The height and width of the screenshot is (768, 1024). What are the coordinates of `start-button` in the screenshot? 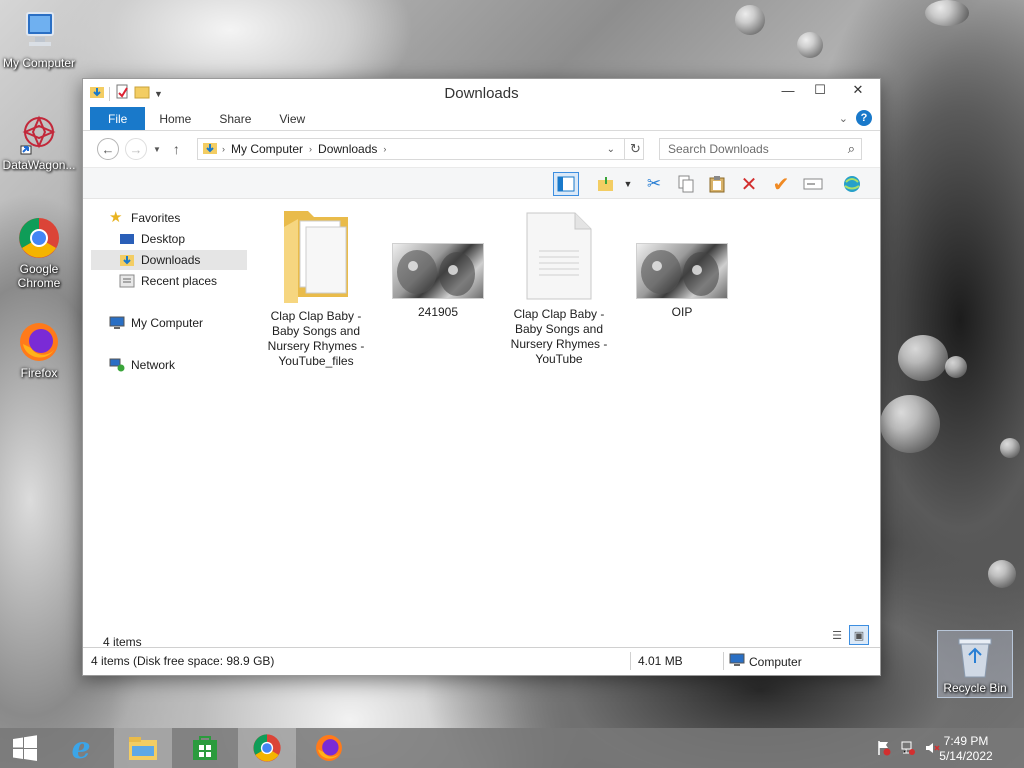 It's located at (25, 748).